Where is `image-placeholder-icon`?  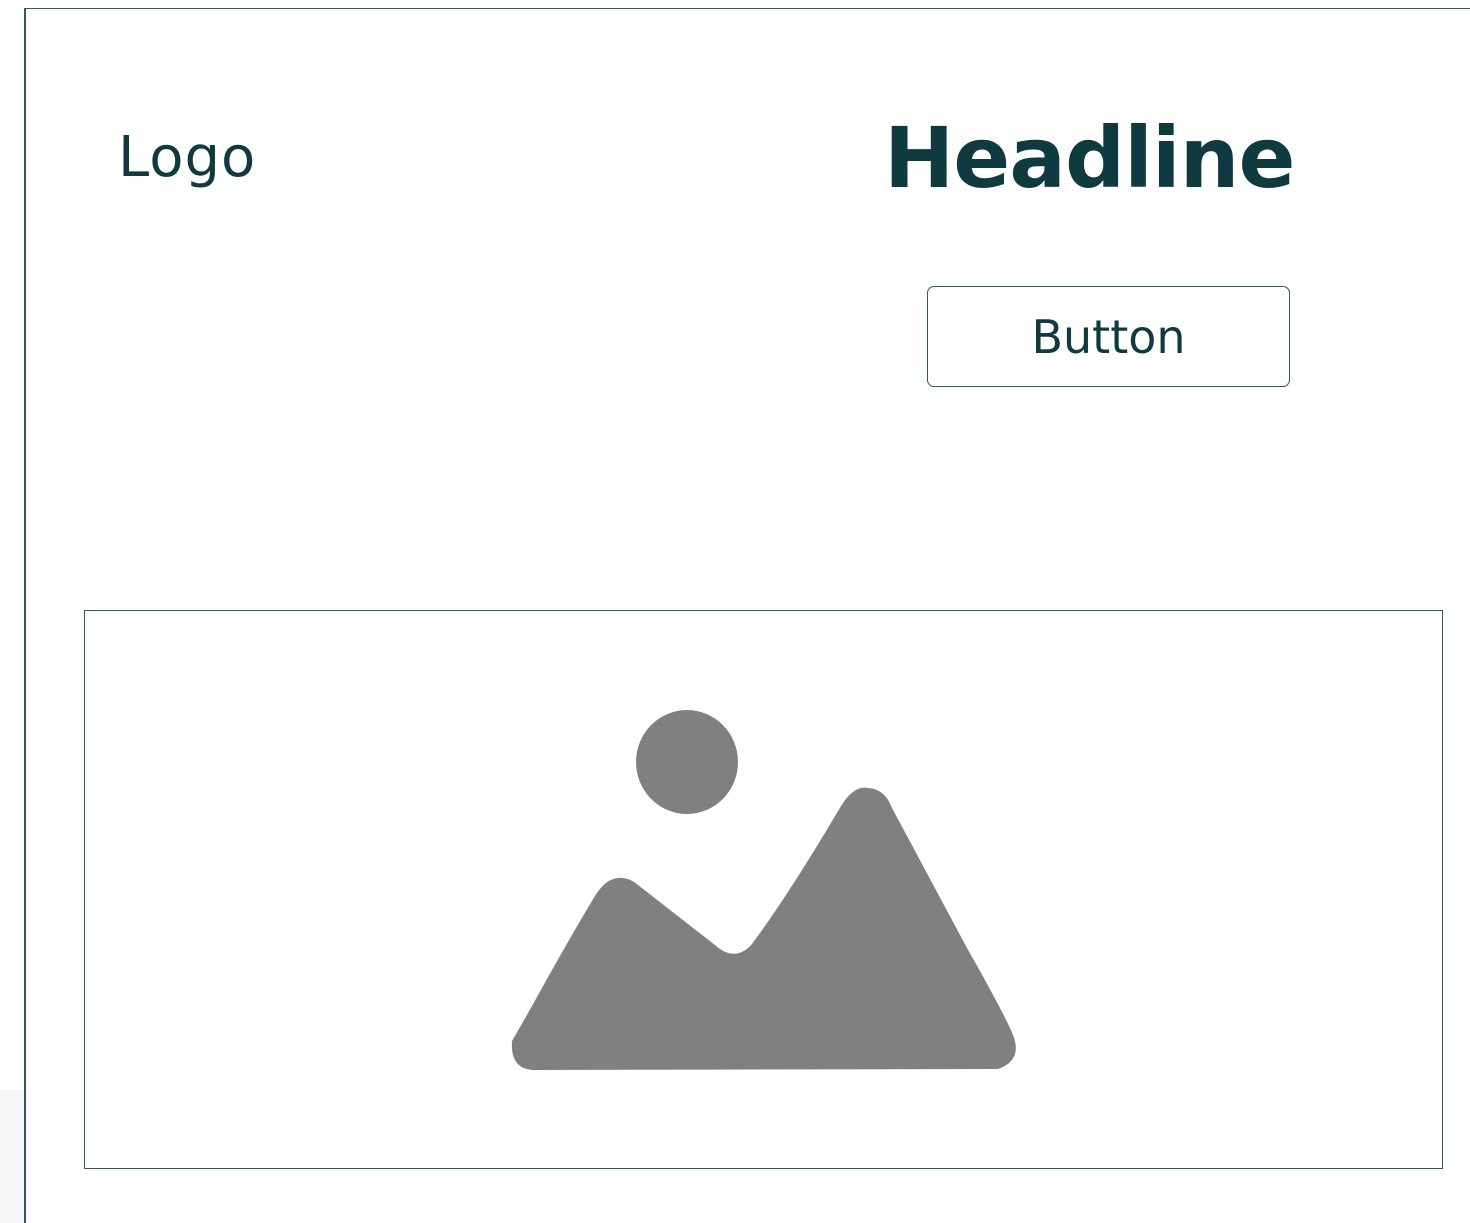 image-placeholder-icon is located at coordinates (763, 890).